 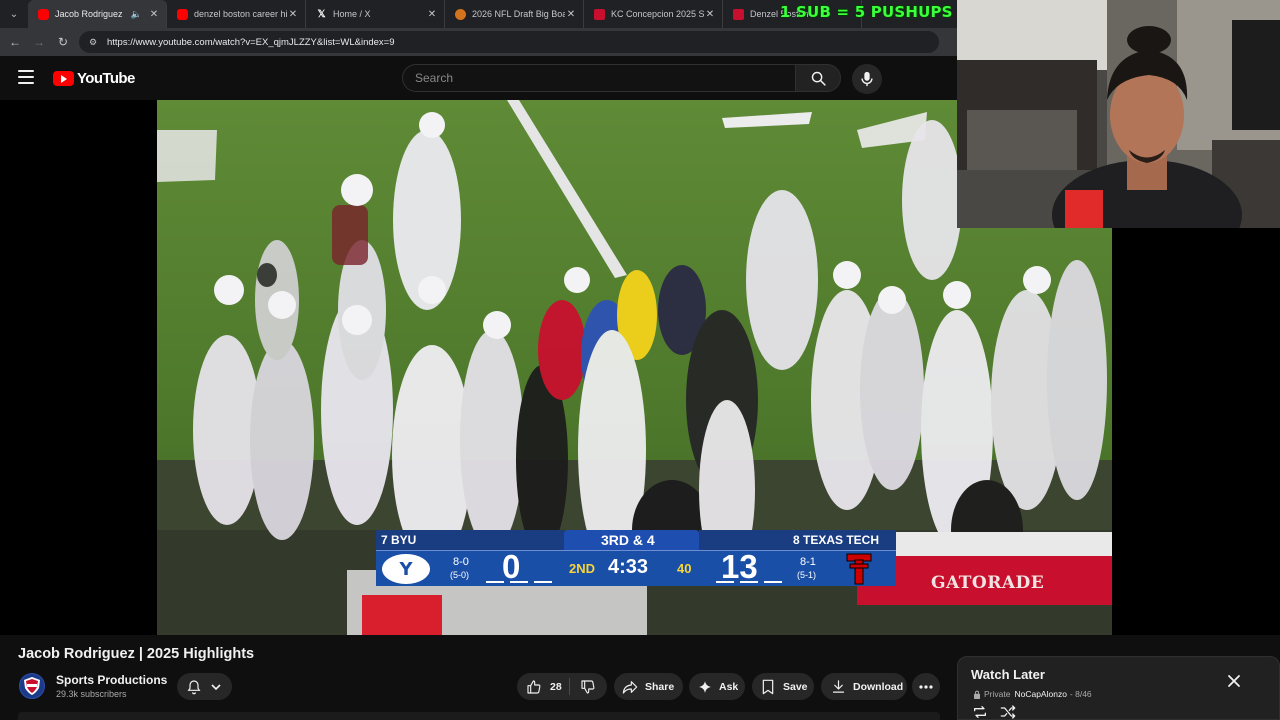 What do you see at coordinates (534, 686) in the screenshot?
I see `thumbs-up-icon` at bounding box center [534, 686].